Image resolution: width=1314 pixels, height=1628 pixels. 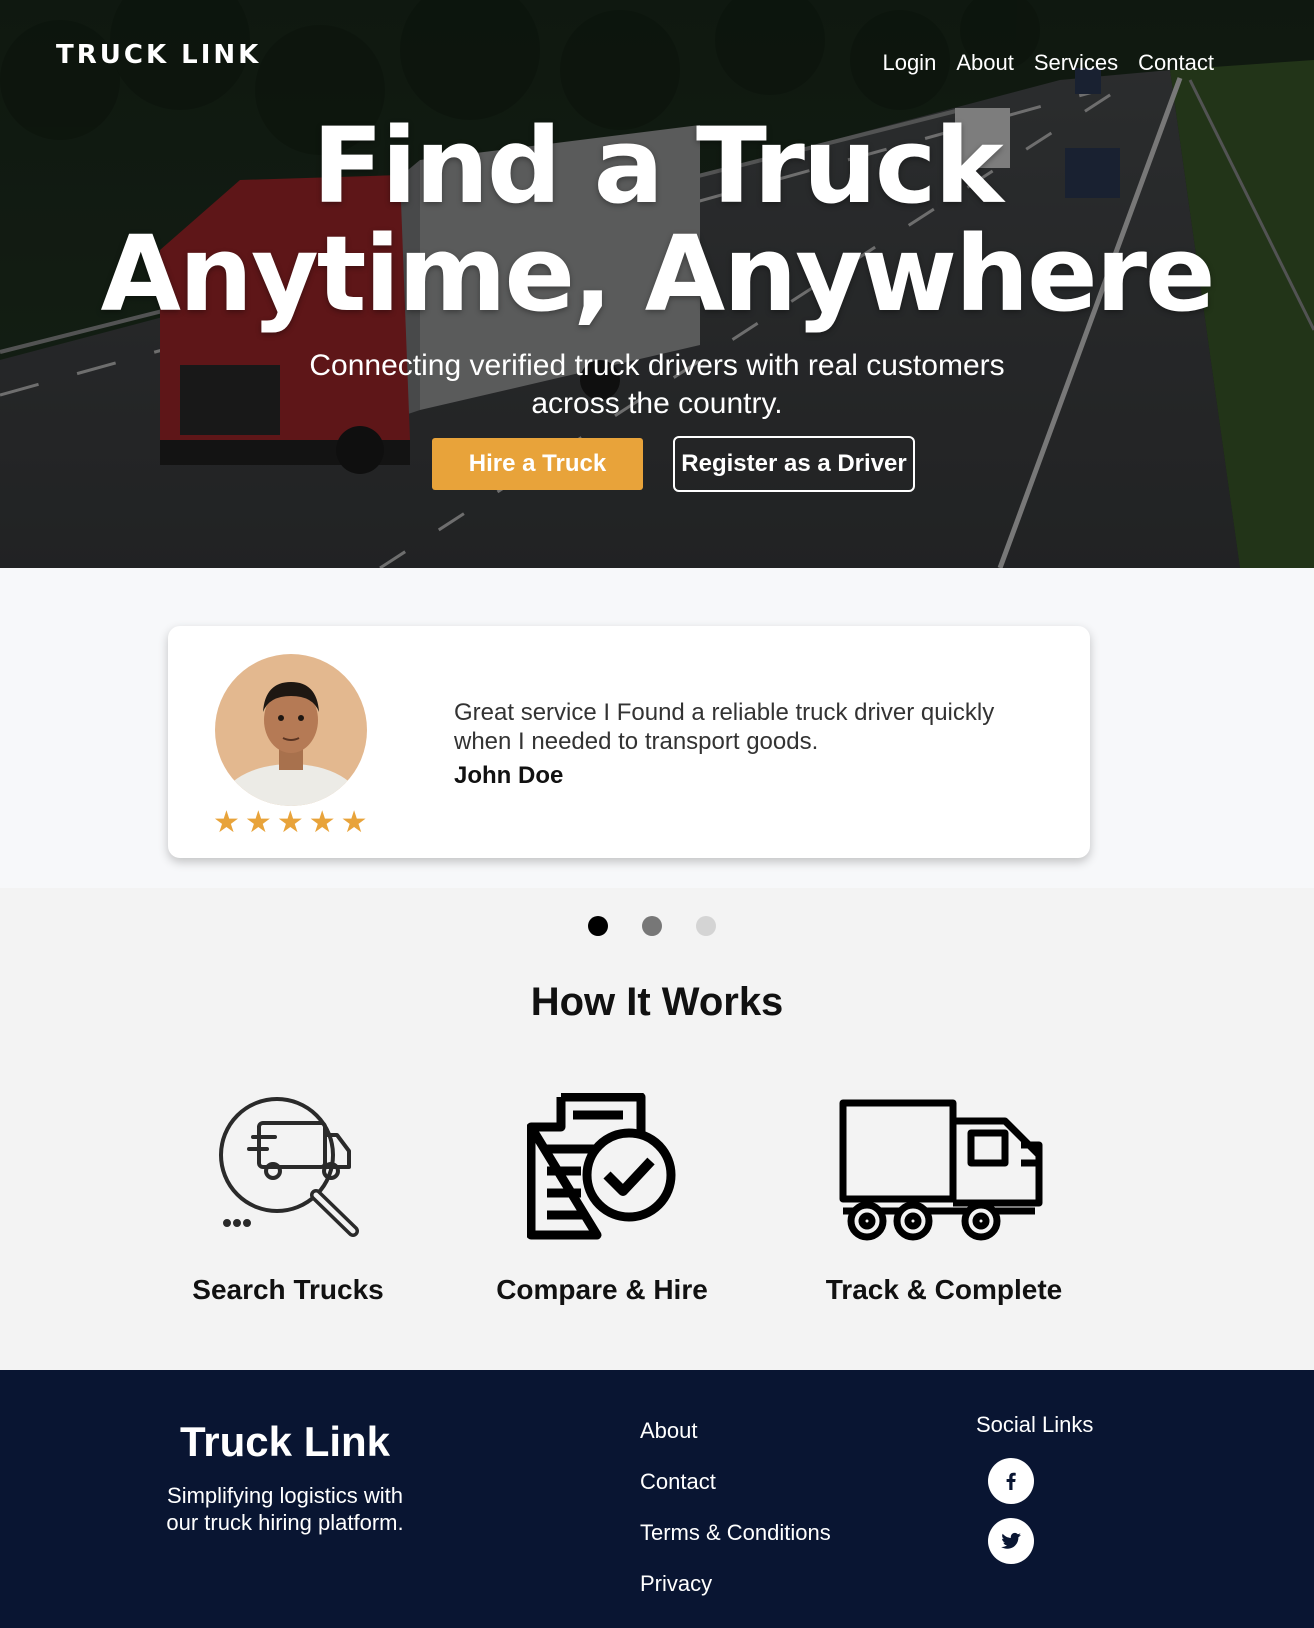 What do you see at coordinates (657, 166) in the screenshot?
I see `hero-title-line-1: Find a Truck` at bounding box center [657, 166].